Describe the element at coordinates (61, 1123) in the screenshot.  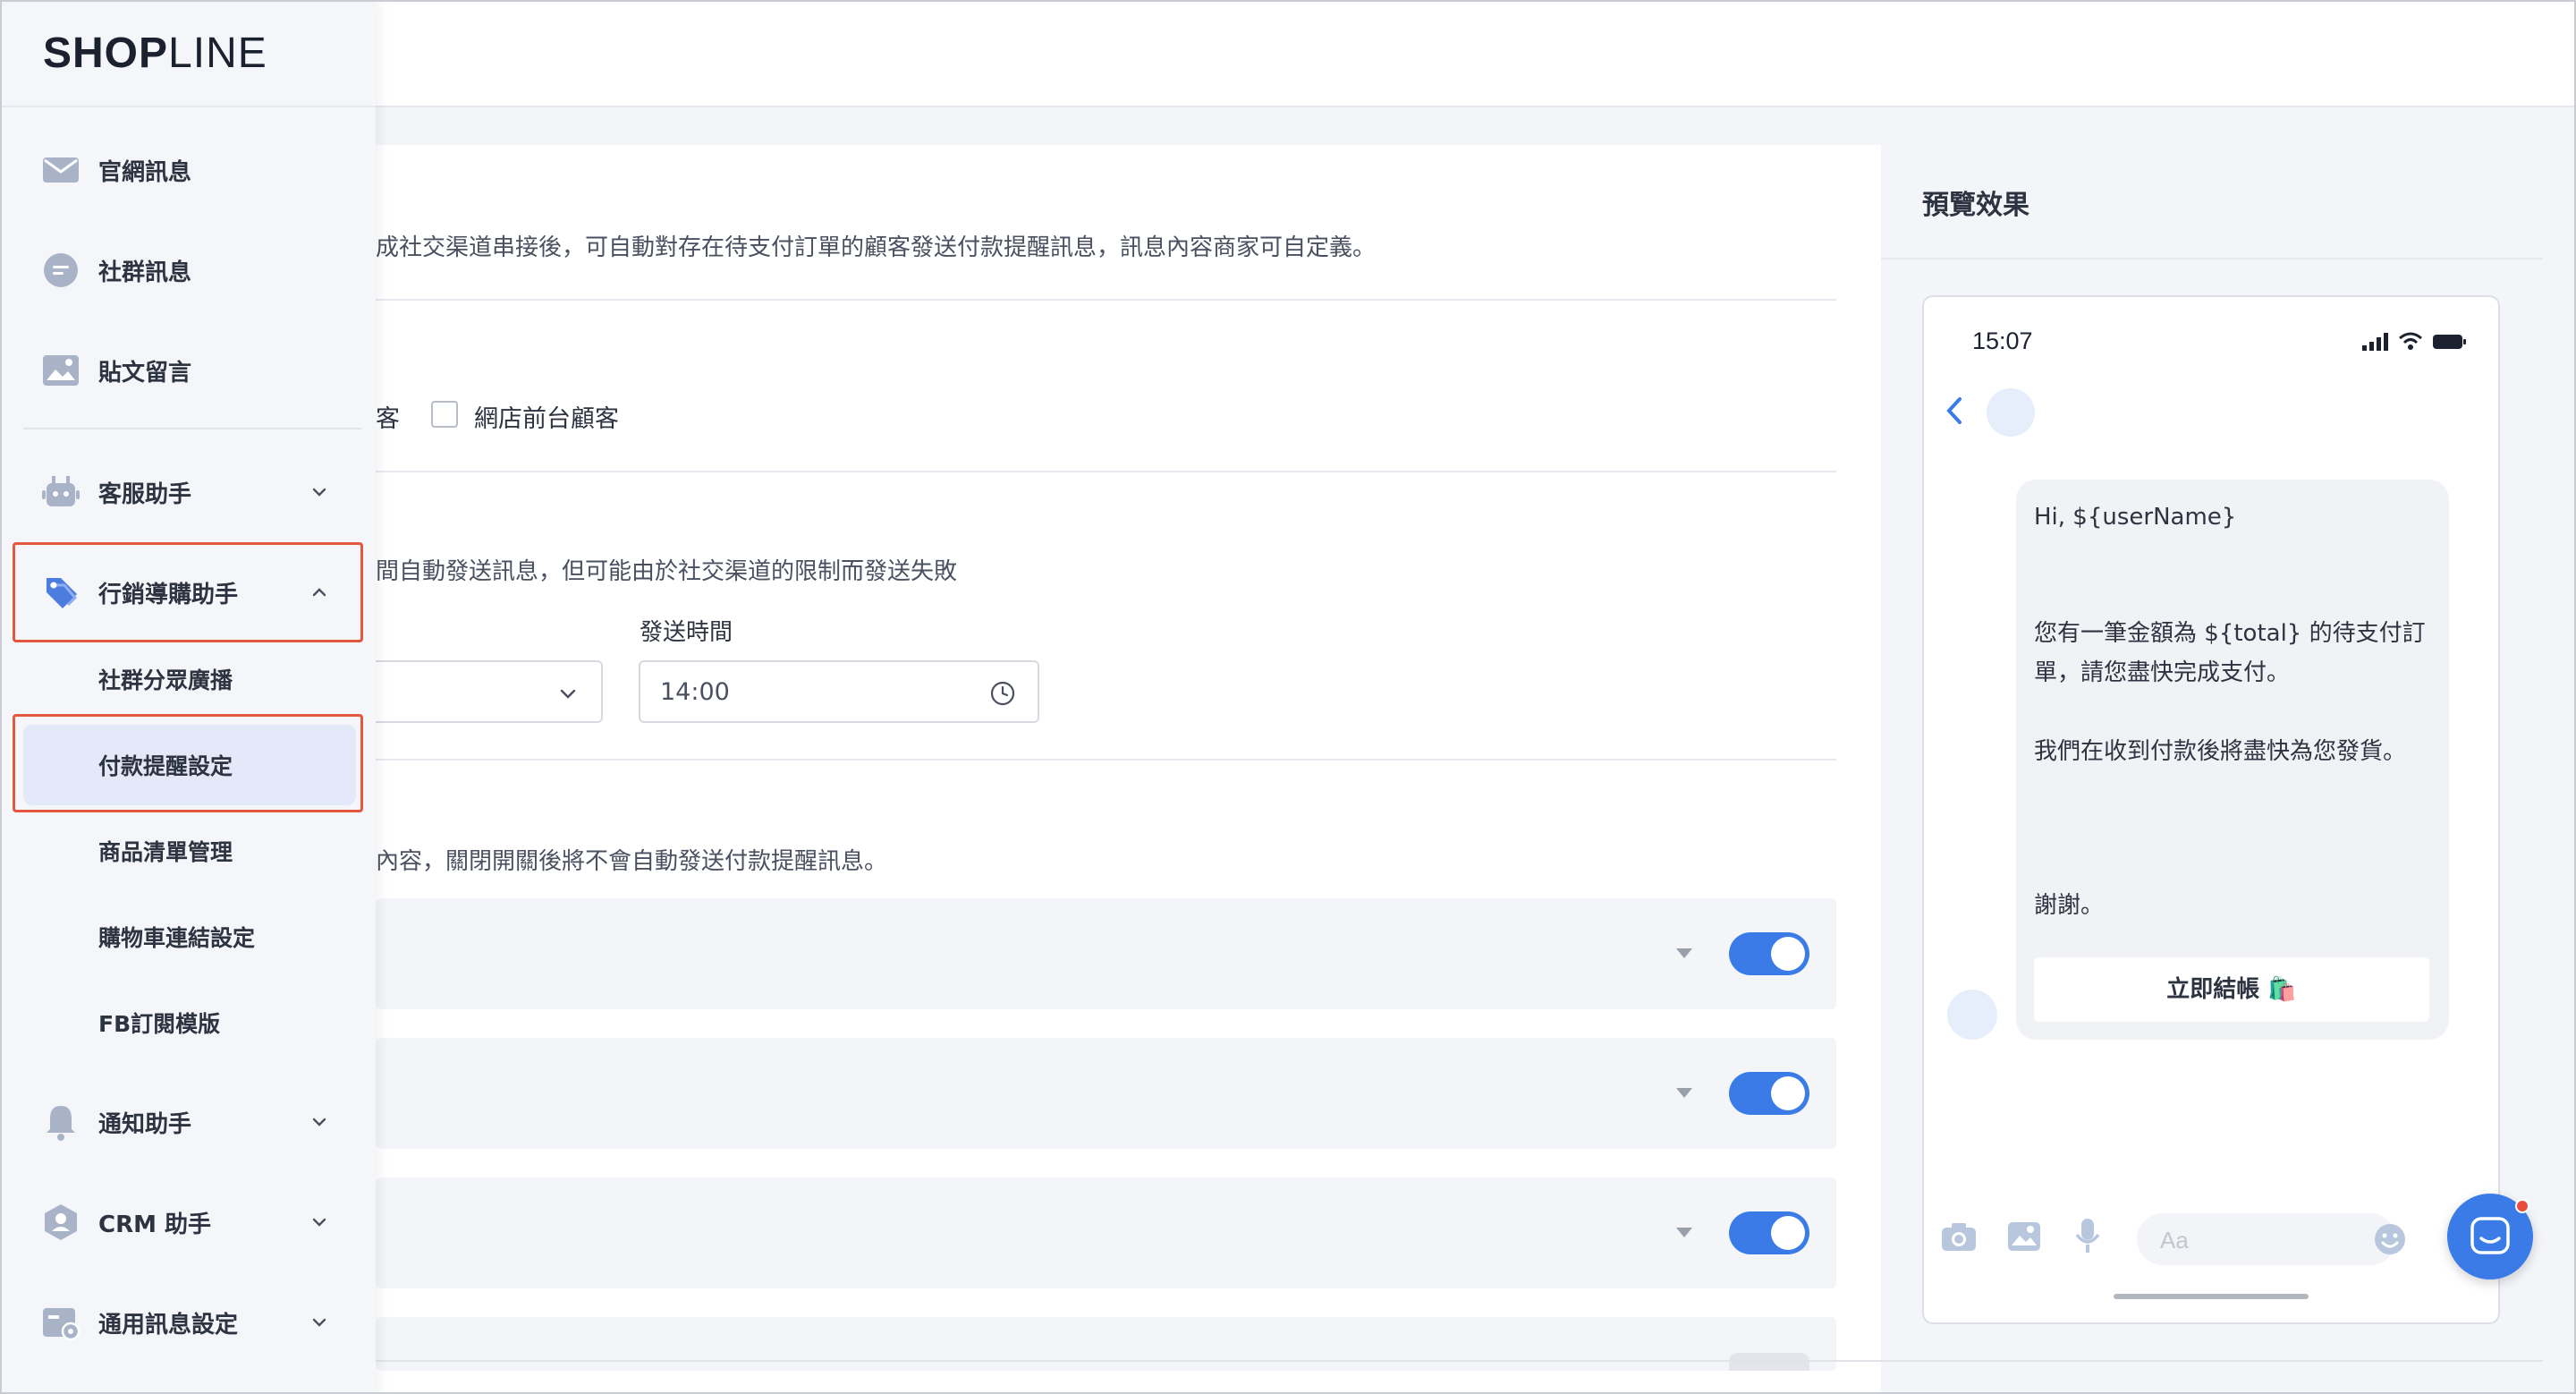
I see `bell-icon` at that location.